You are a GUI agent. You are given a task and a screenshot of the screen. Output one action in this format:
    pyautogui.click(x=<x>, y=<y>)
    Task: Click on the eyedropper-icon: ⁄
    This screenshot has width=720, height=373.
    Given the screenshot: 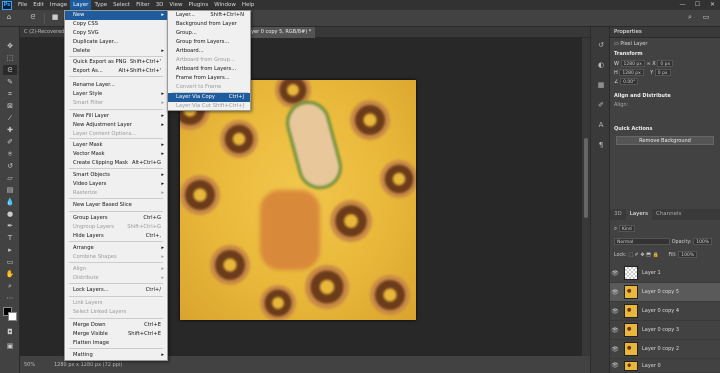 What is the action you would take?
    pyautogui.click(x=10, y=118)
    